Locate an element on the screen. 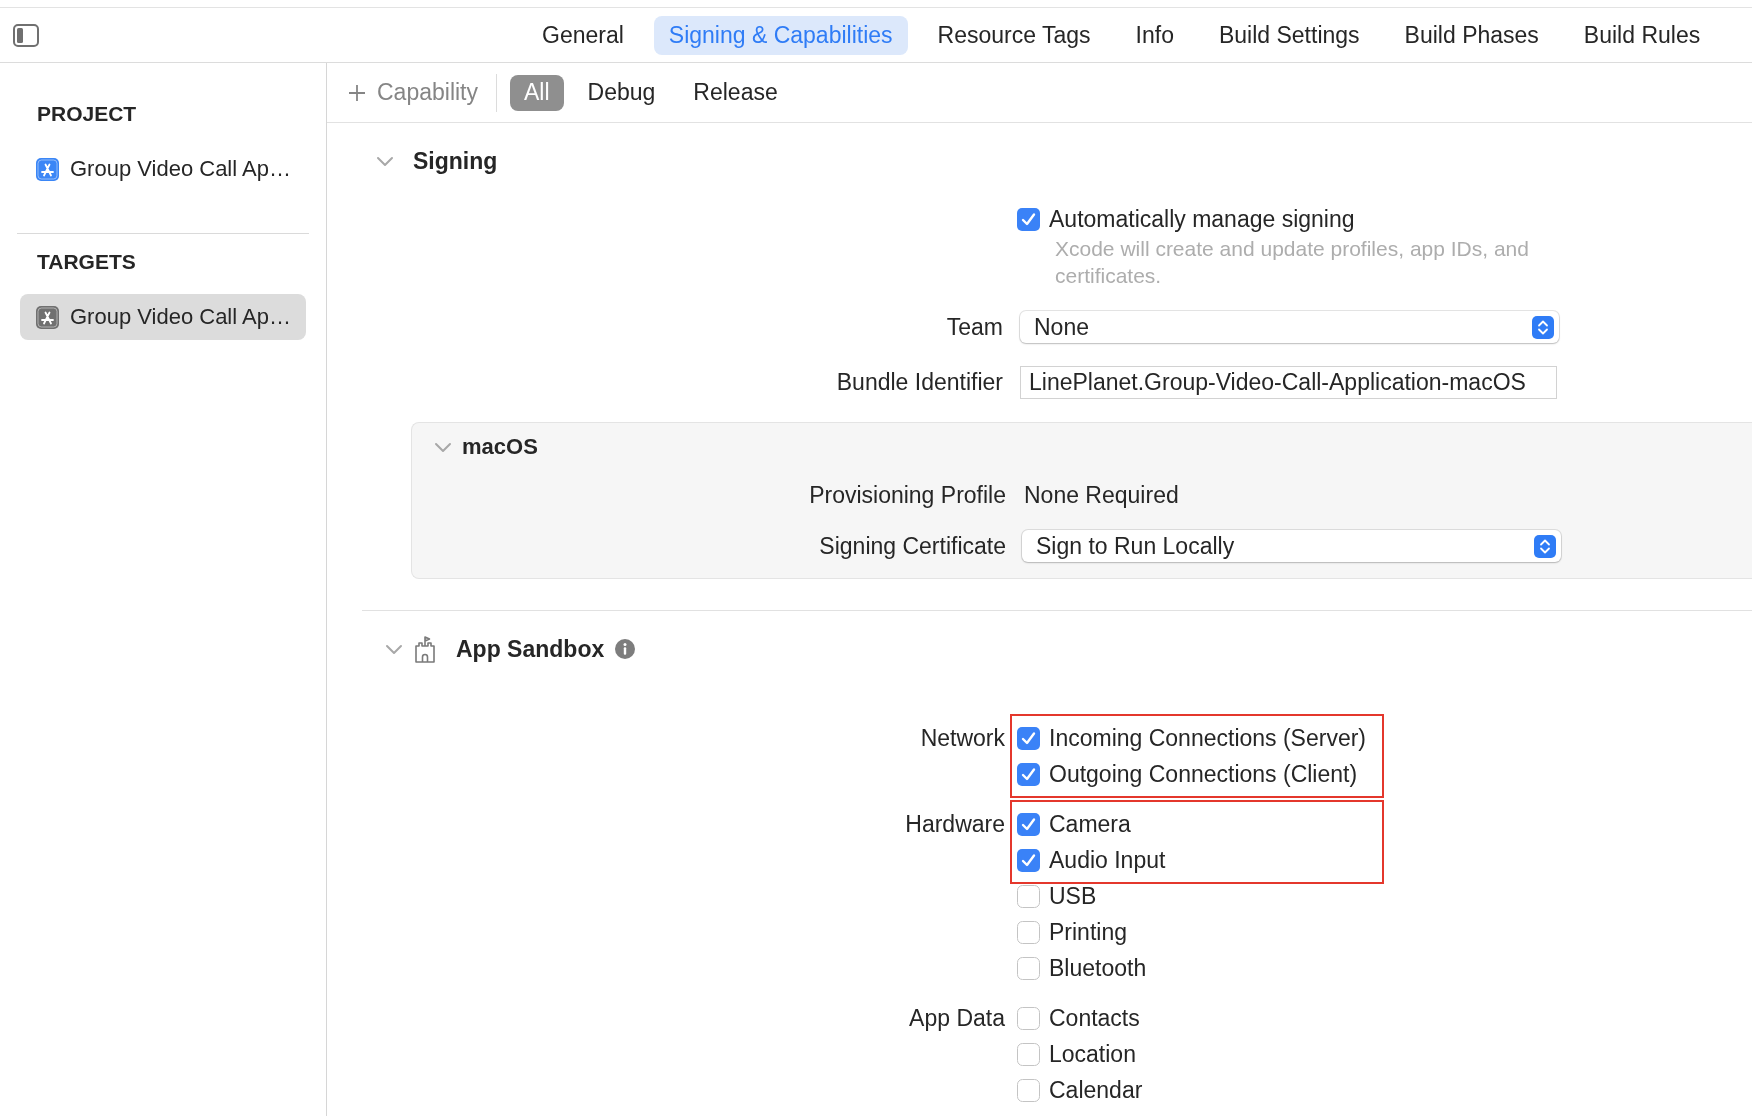 Image resolution: width=1752 pixels, height=1116 pixels. field-value: None Required is located at coordinates (1101, 495).